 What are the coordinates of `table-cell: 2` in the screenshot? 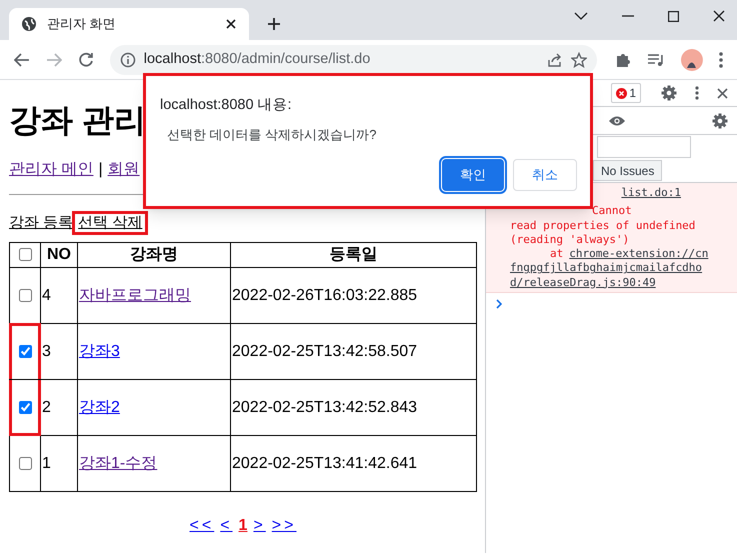 It's located at (59, 408).